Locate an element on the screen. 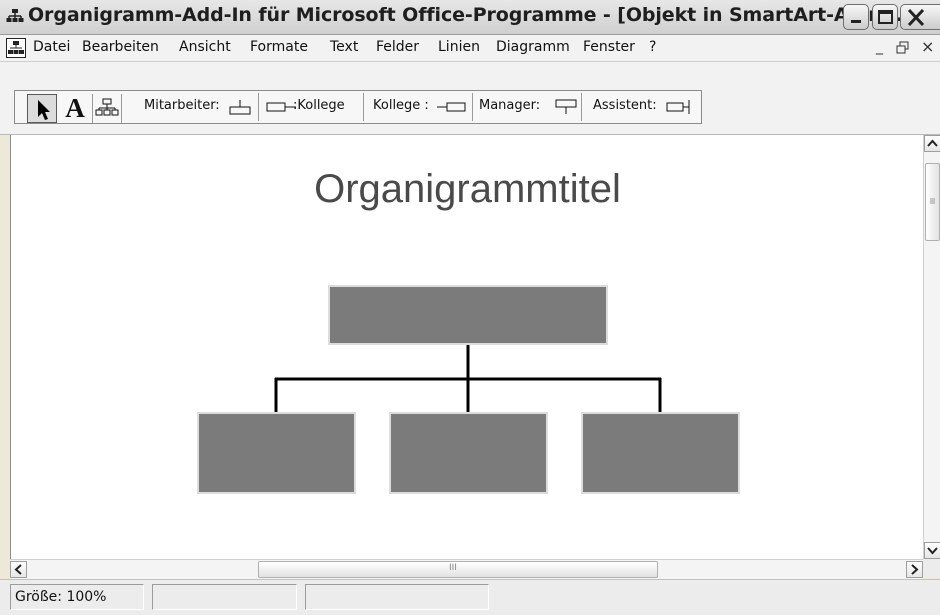 The height and width of the screenshot is (615, 940). menu-datei: Datei is located at coordinates (51, 47).